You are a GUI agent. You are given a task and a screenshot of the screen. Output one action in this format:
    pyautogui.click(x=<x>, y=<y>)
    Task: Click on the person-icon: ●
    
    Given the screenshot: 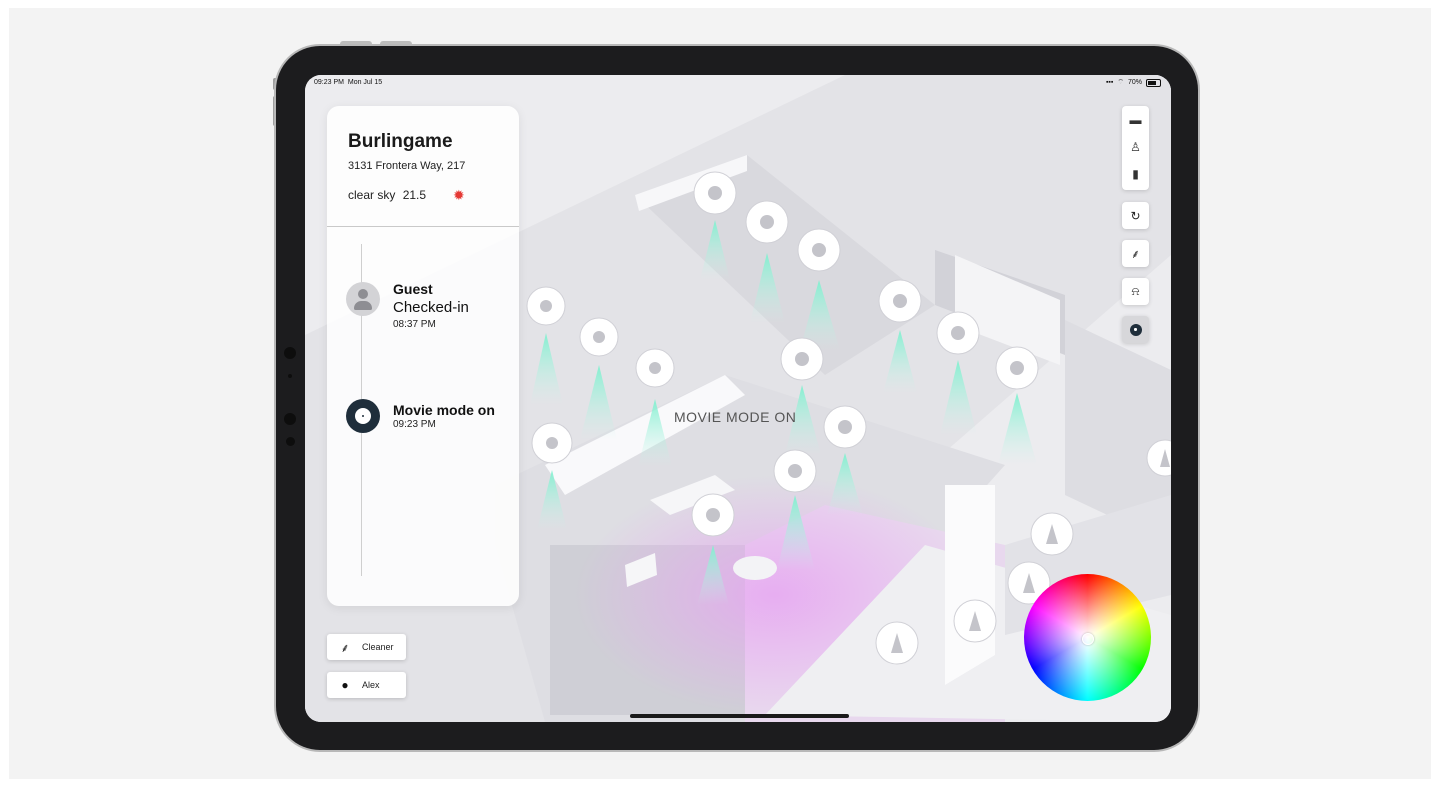 What is the action you would take?
    pyautogui.click(x=345, y=685)
    